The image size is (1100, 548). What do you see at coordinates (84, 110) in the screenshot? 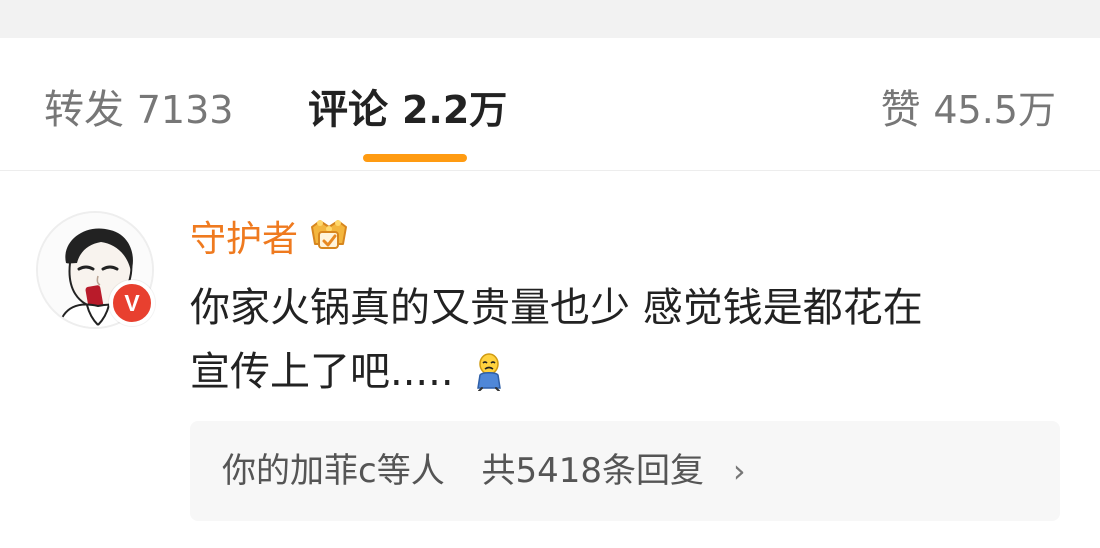
I see `tab-repost-label: 转发` at bounding box center [84, 110].